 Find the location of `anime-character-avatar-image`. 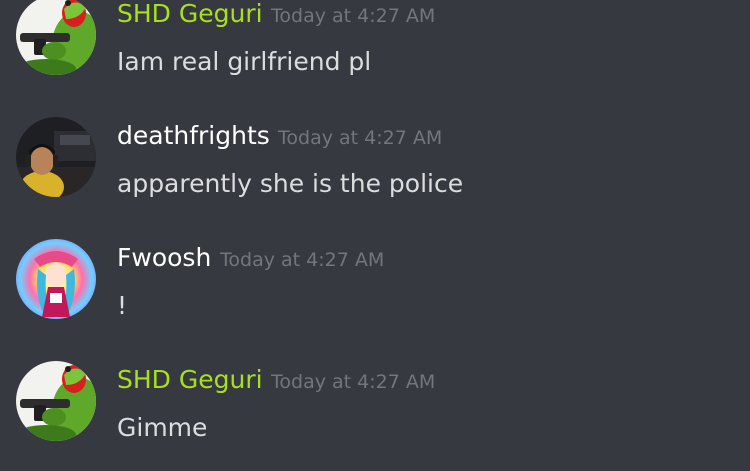

anime-character-avatar-image is located at coordinates (56, 279).